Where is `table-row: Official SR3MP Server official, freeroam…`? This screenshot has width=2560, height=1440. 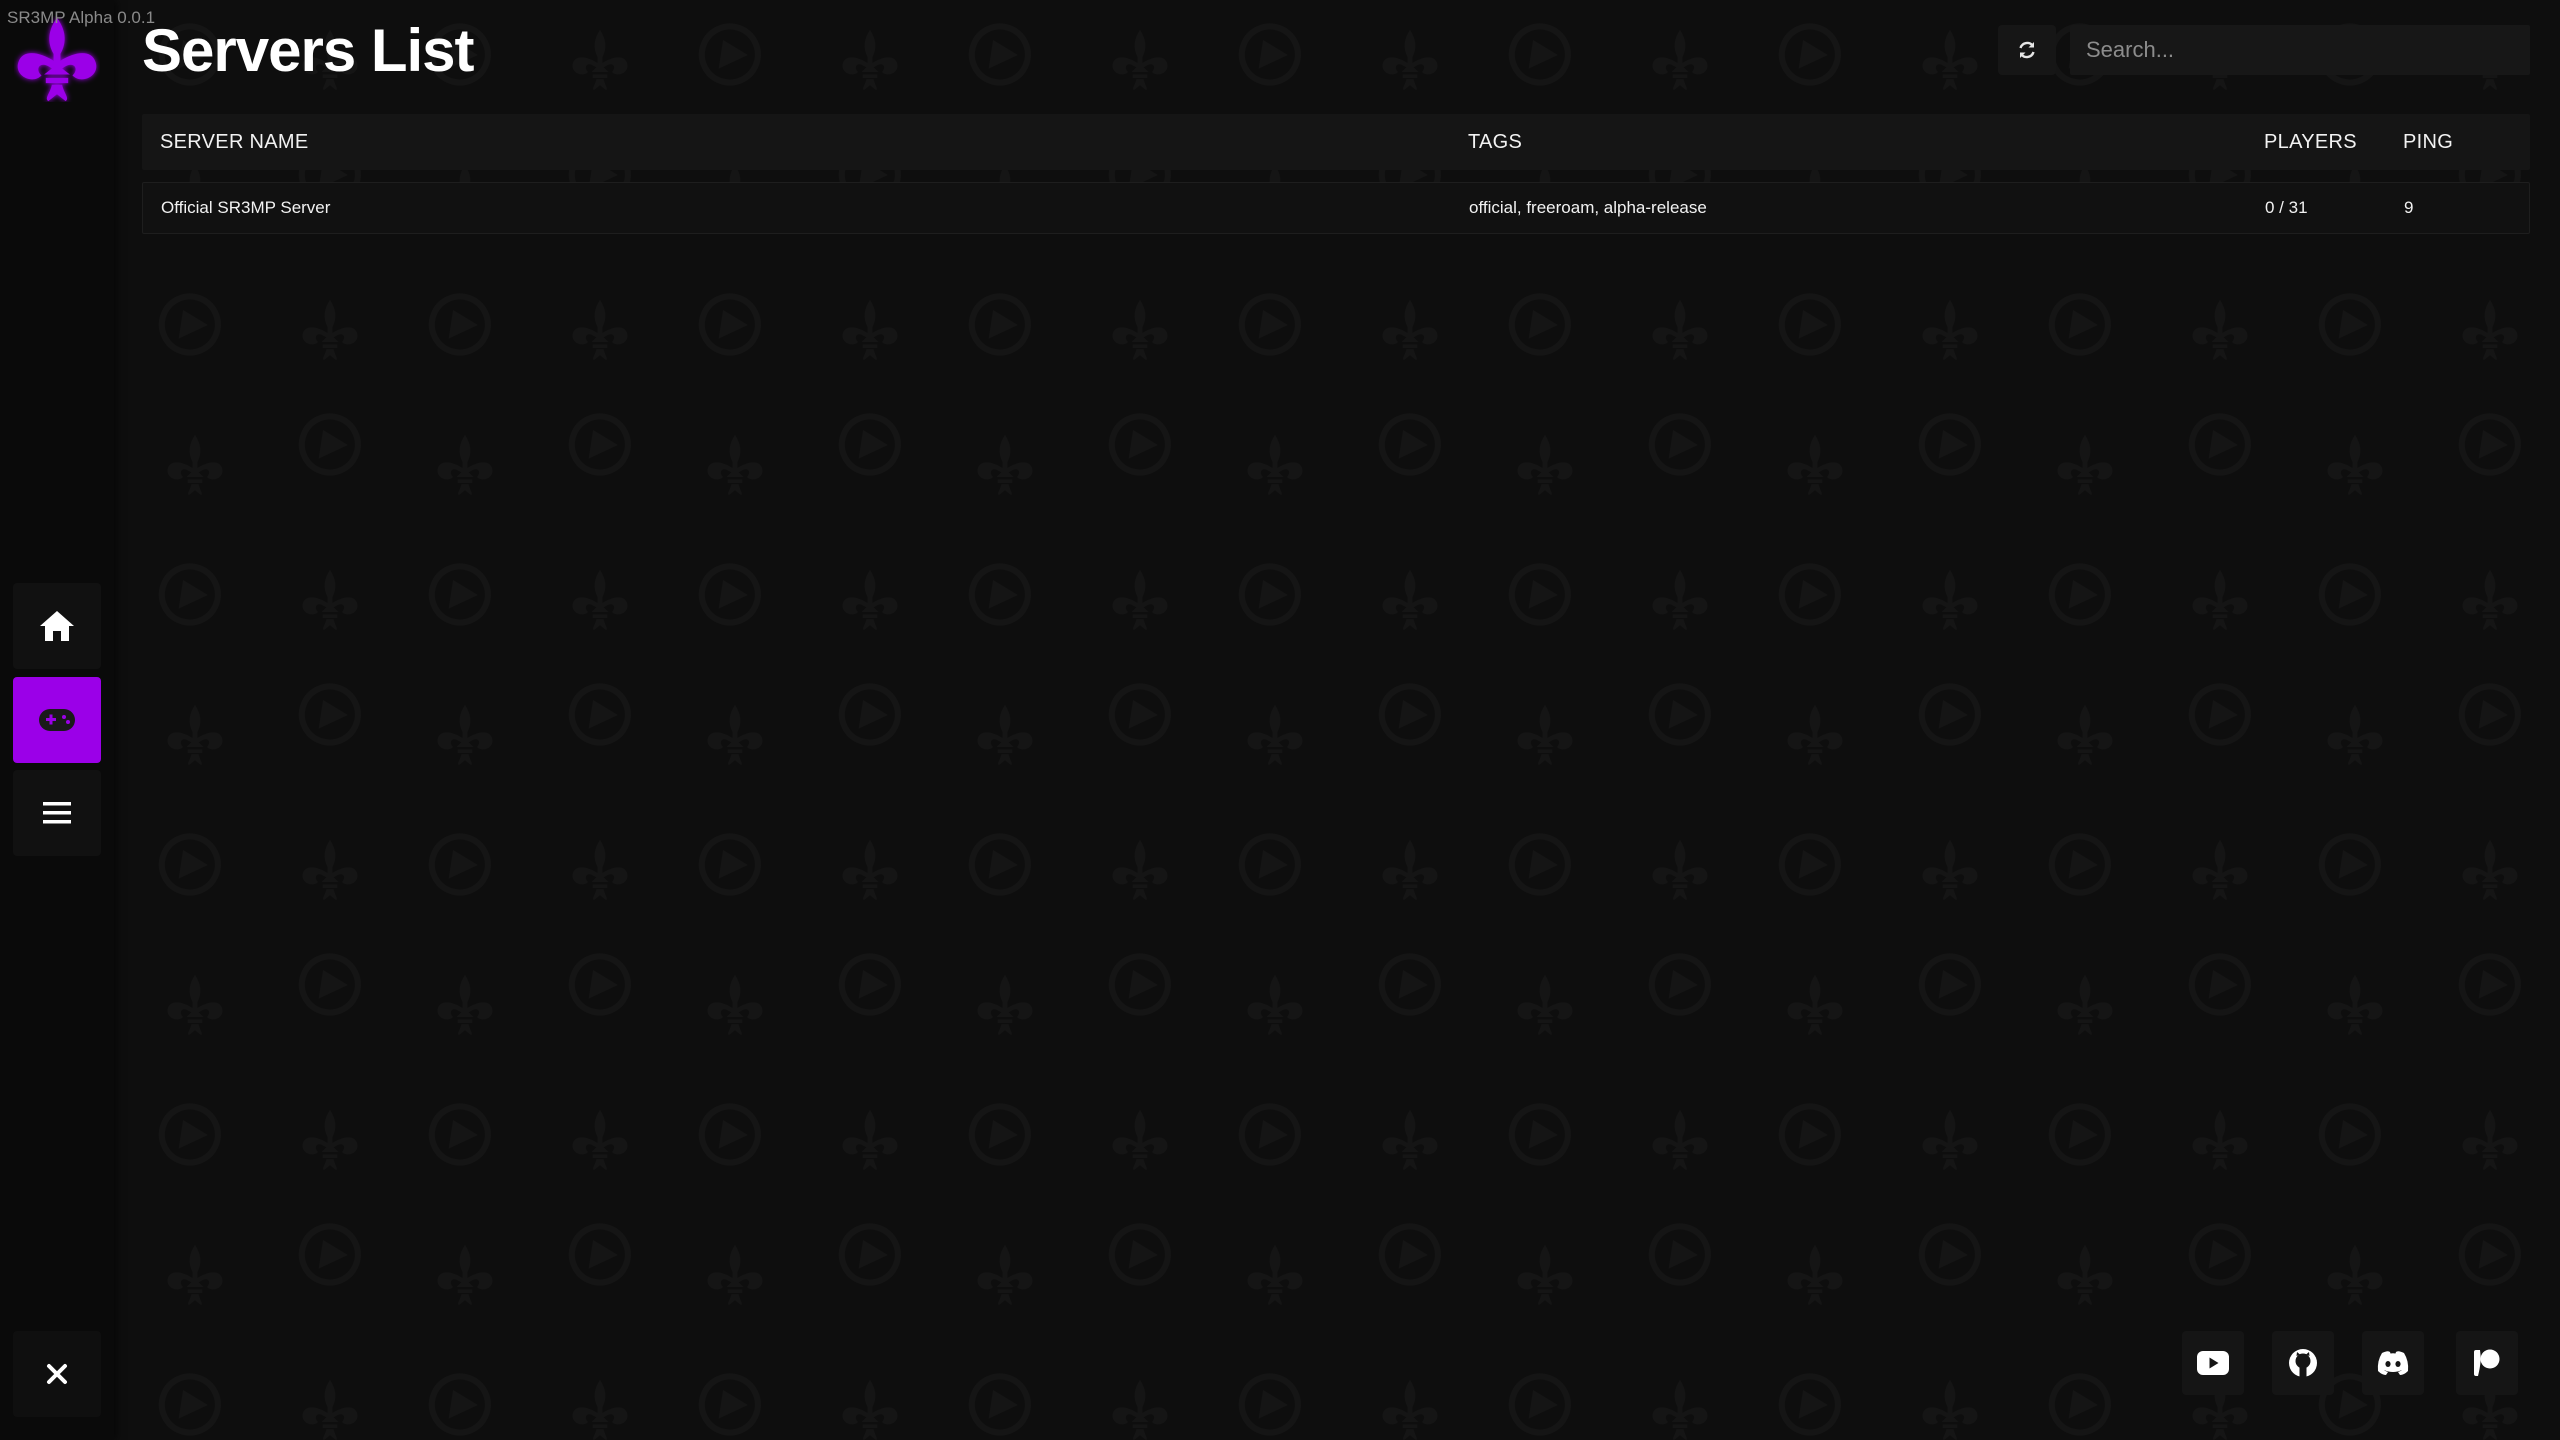
table-row: Official SR3MP Server official, freeroam… is located at coordinates (1336, 208).